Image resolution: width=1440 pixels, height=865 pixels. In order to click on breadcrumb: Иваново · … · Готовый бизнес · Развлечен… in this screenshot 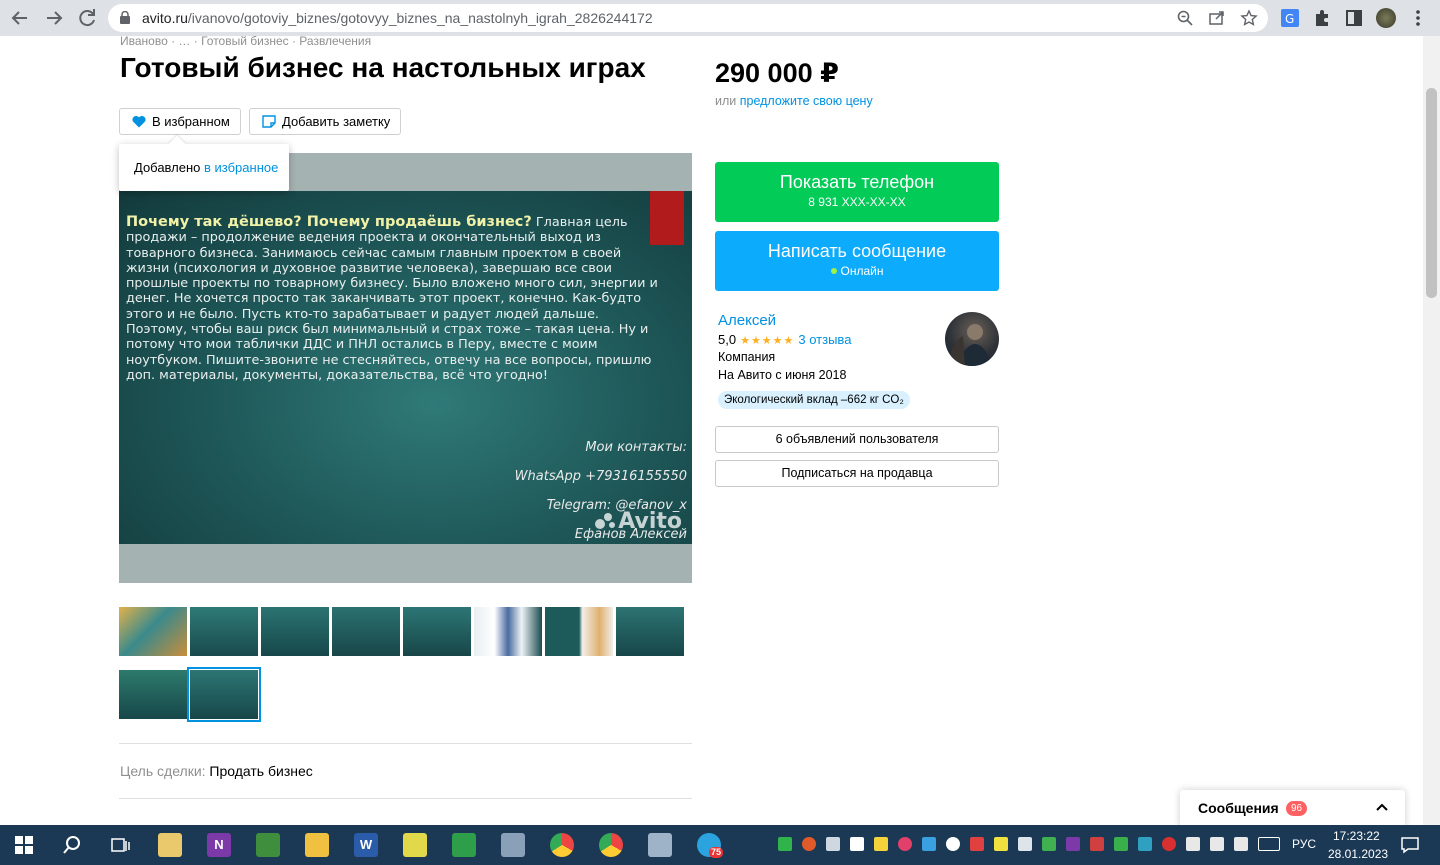, I will do `click(245, 42)`.